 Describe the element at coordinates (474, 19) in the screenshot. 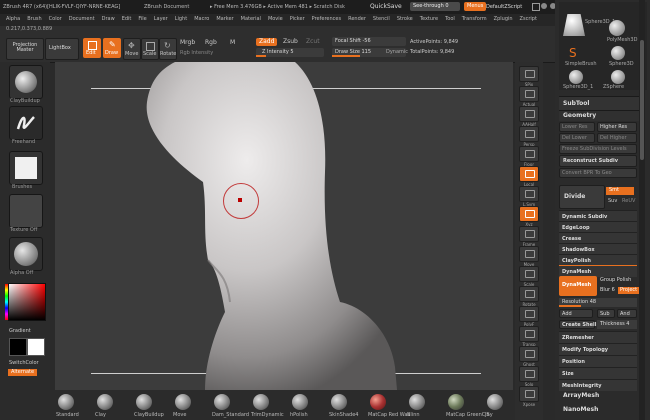

I see `menu-transform: Transform` at that location.